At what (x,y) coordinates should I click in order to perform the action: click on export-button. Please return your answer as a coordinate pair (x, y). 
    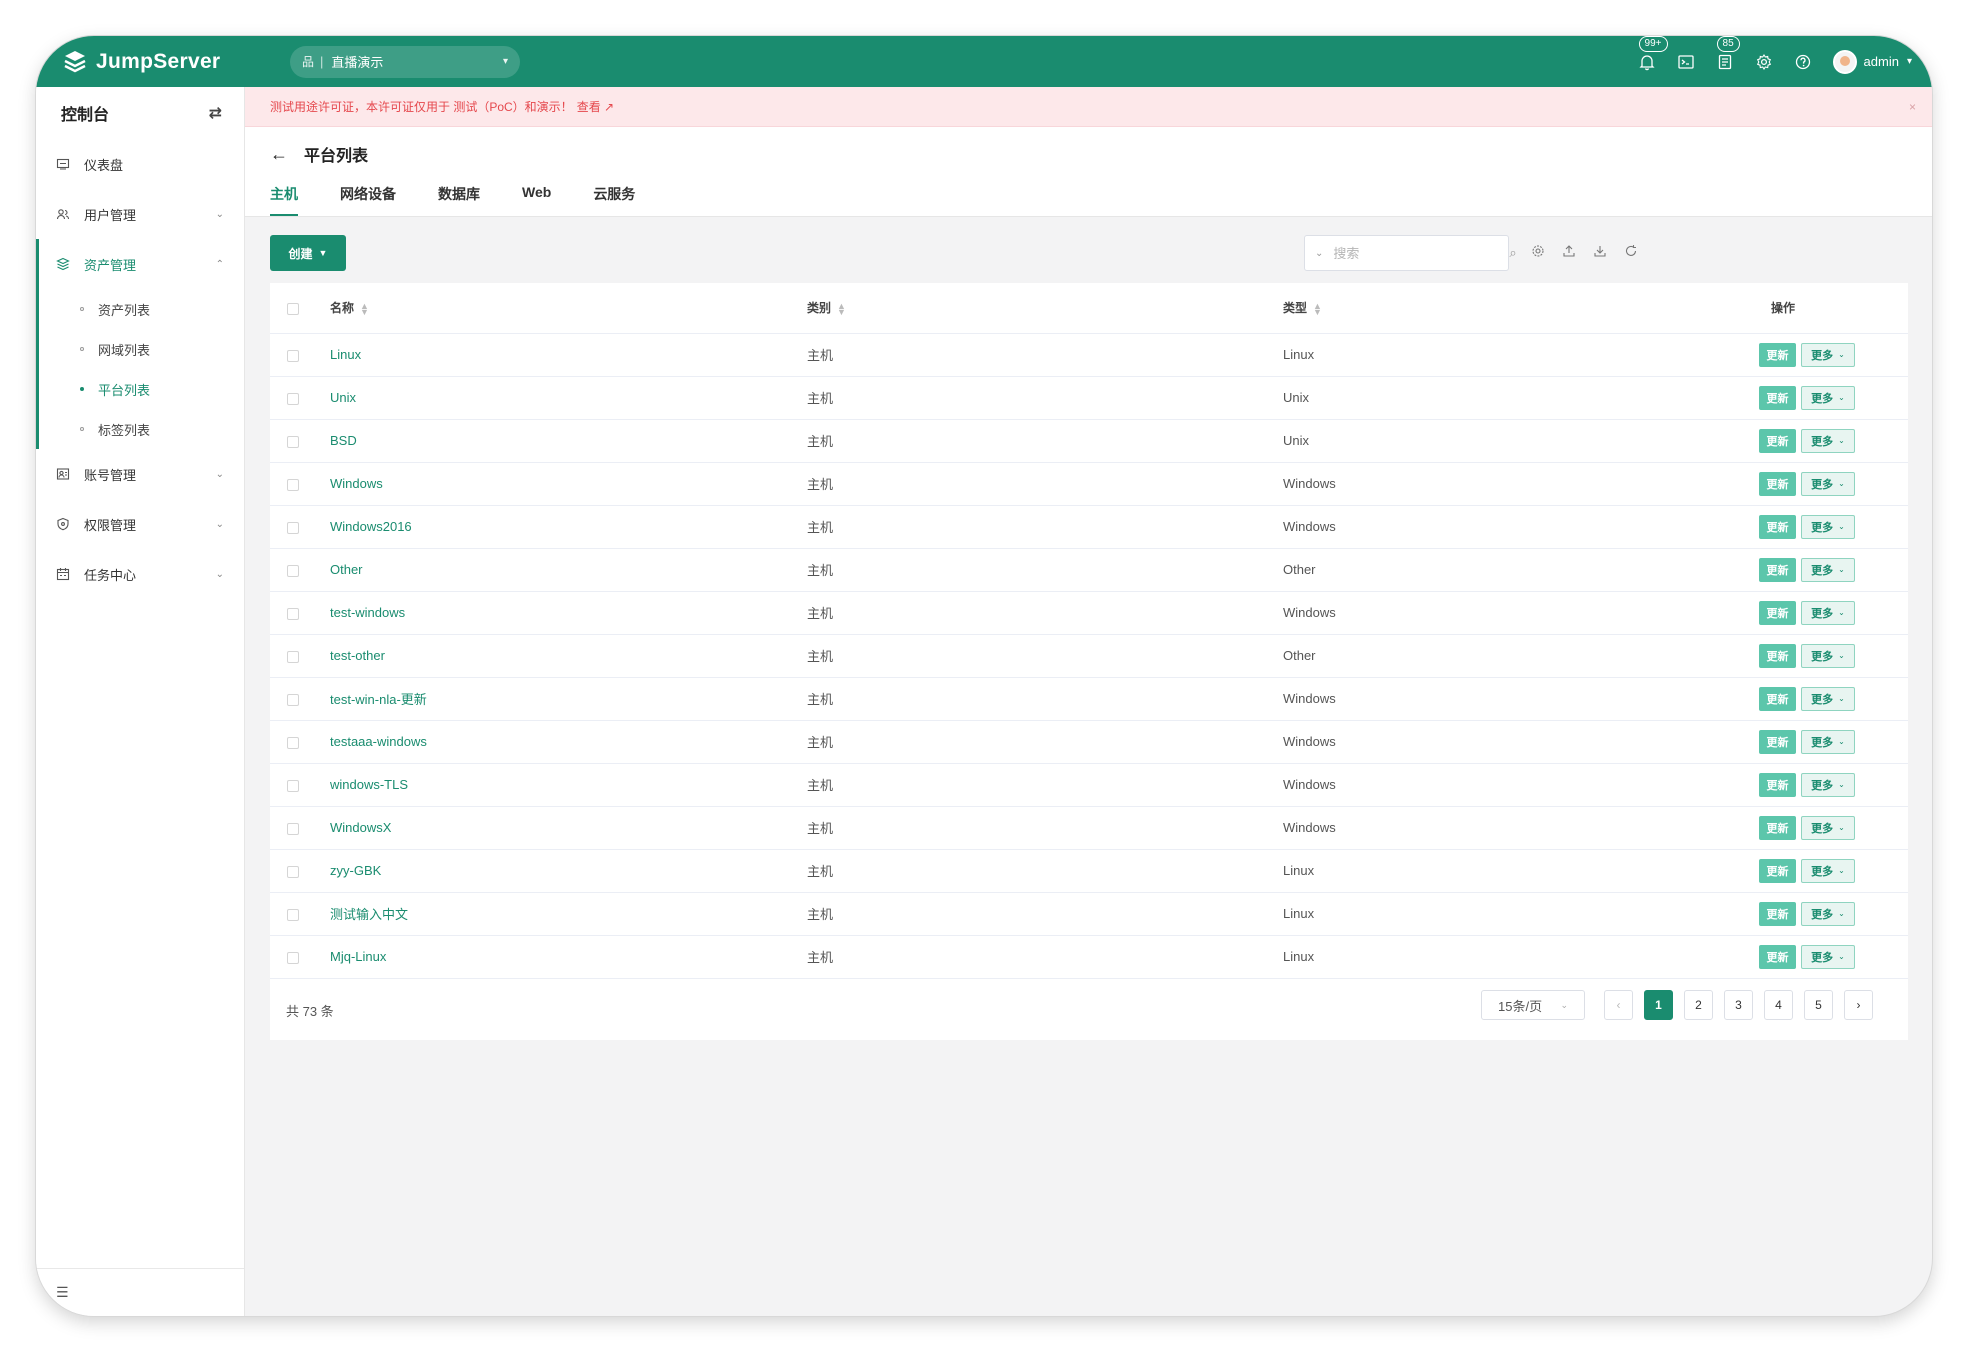
    Looking at the image, I should click on (1569, 251).